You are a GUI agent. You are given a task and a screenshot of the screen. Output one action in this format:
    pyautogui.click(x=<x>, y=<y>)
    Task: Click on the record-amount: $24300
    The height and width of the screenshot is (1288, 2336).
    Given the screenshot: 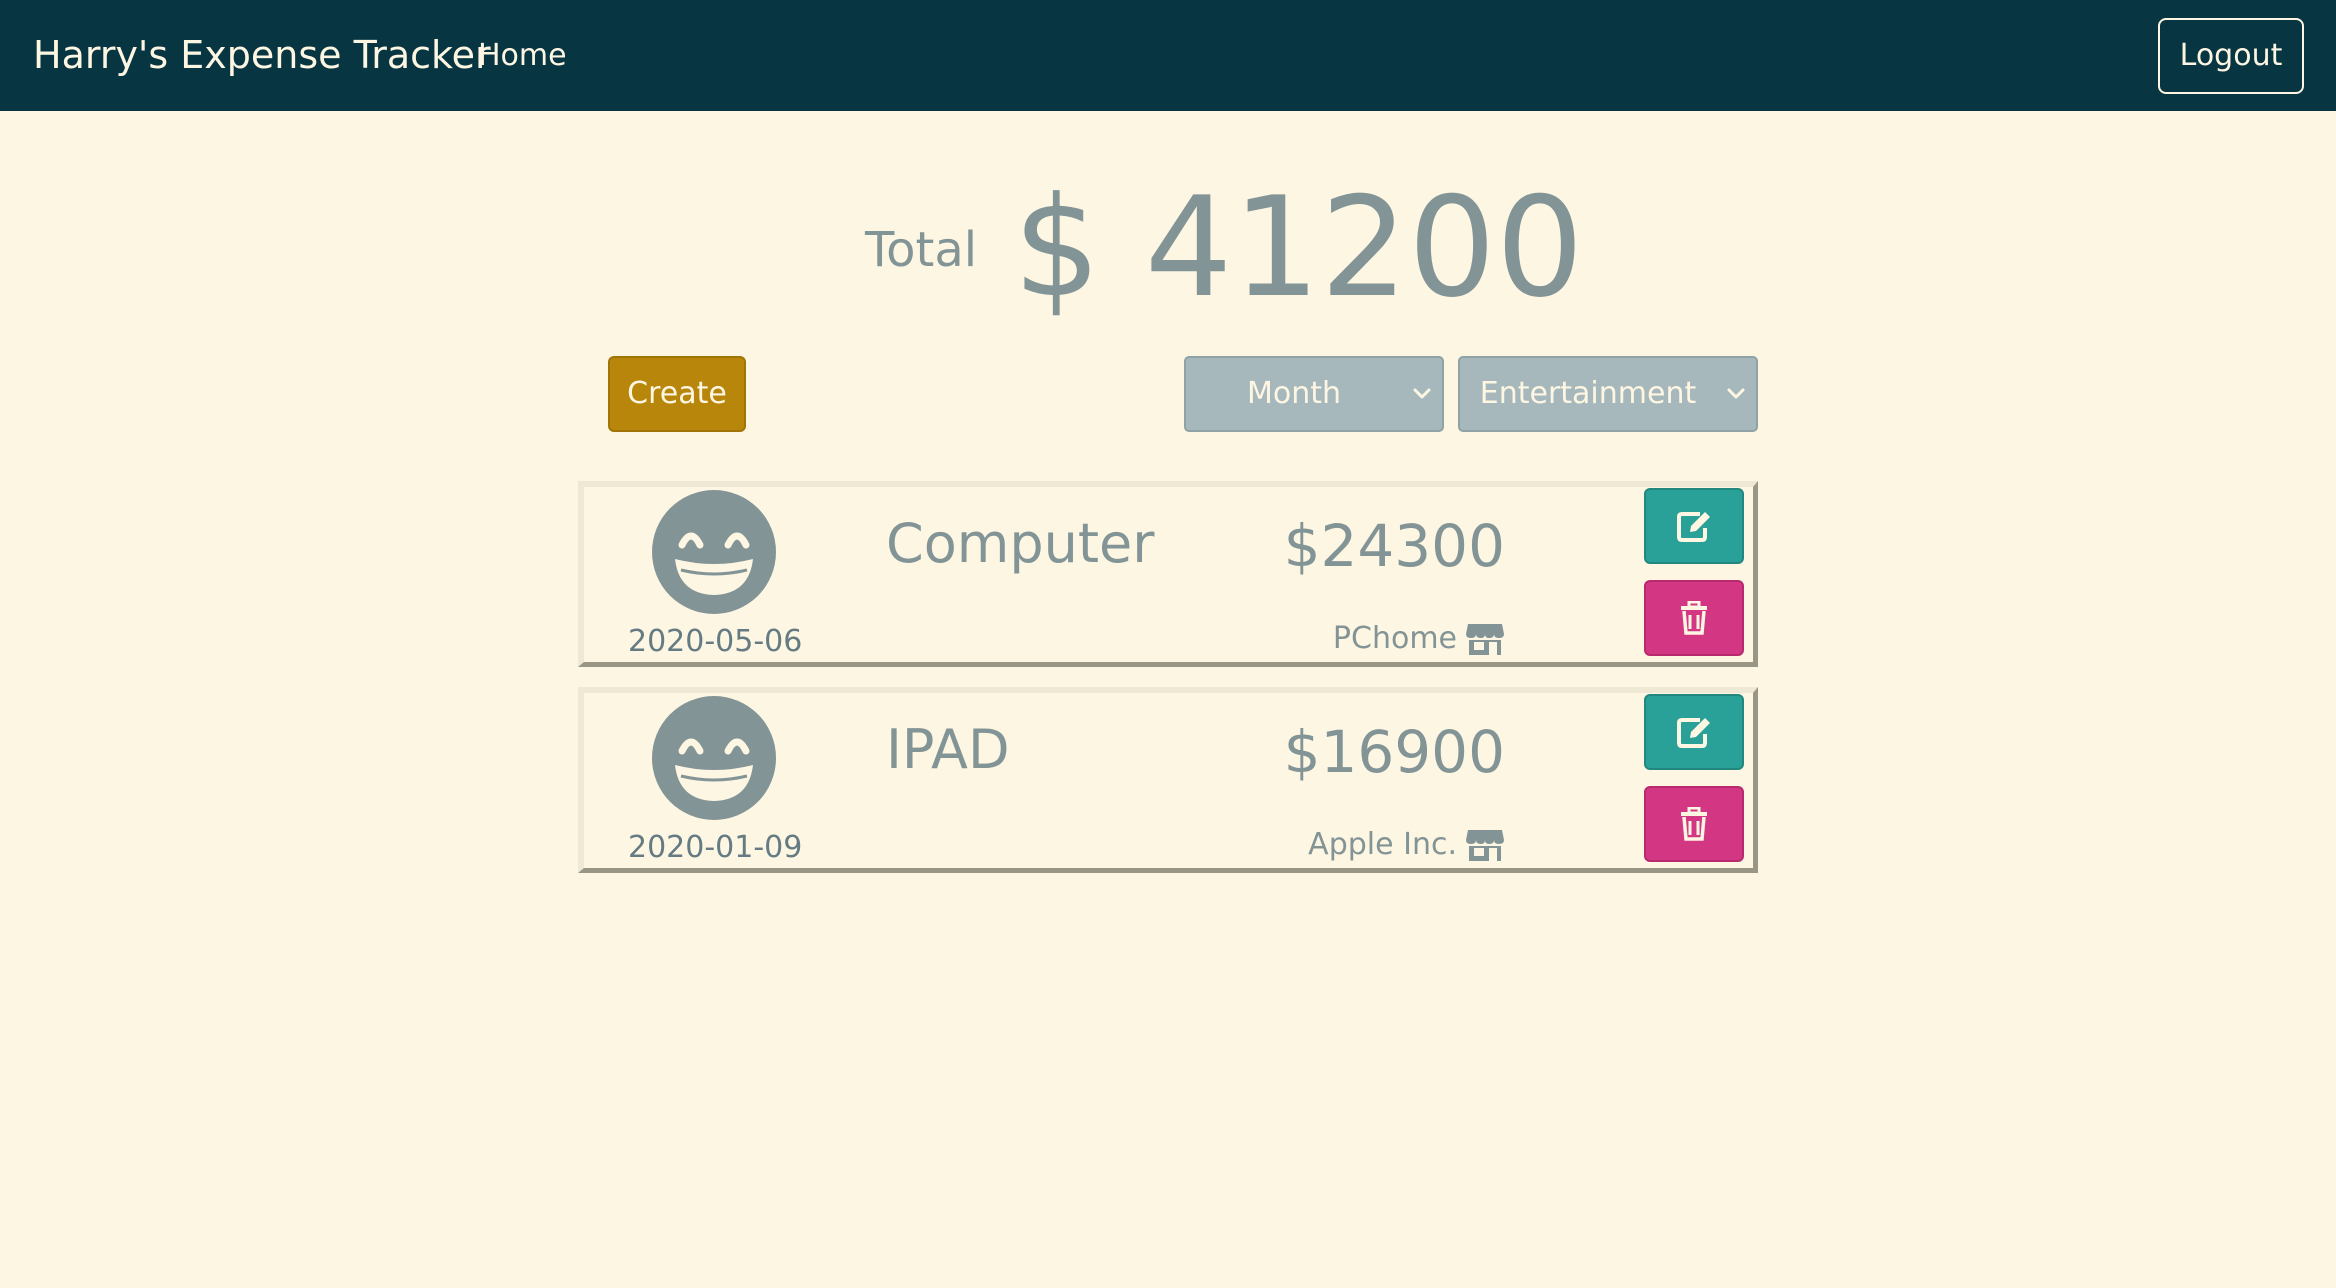 What is the action you would take?
    pyautogui.click(x=1394, y=546)
    